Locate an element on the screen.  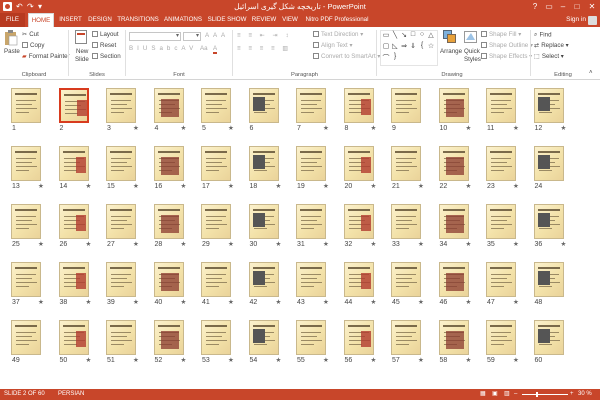
slide-thumbnail: 28 ★ is located at coordinates (173, 227).